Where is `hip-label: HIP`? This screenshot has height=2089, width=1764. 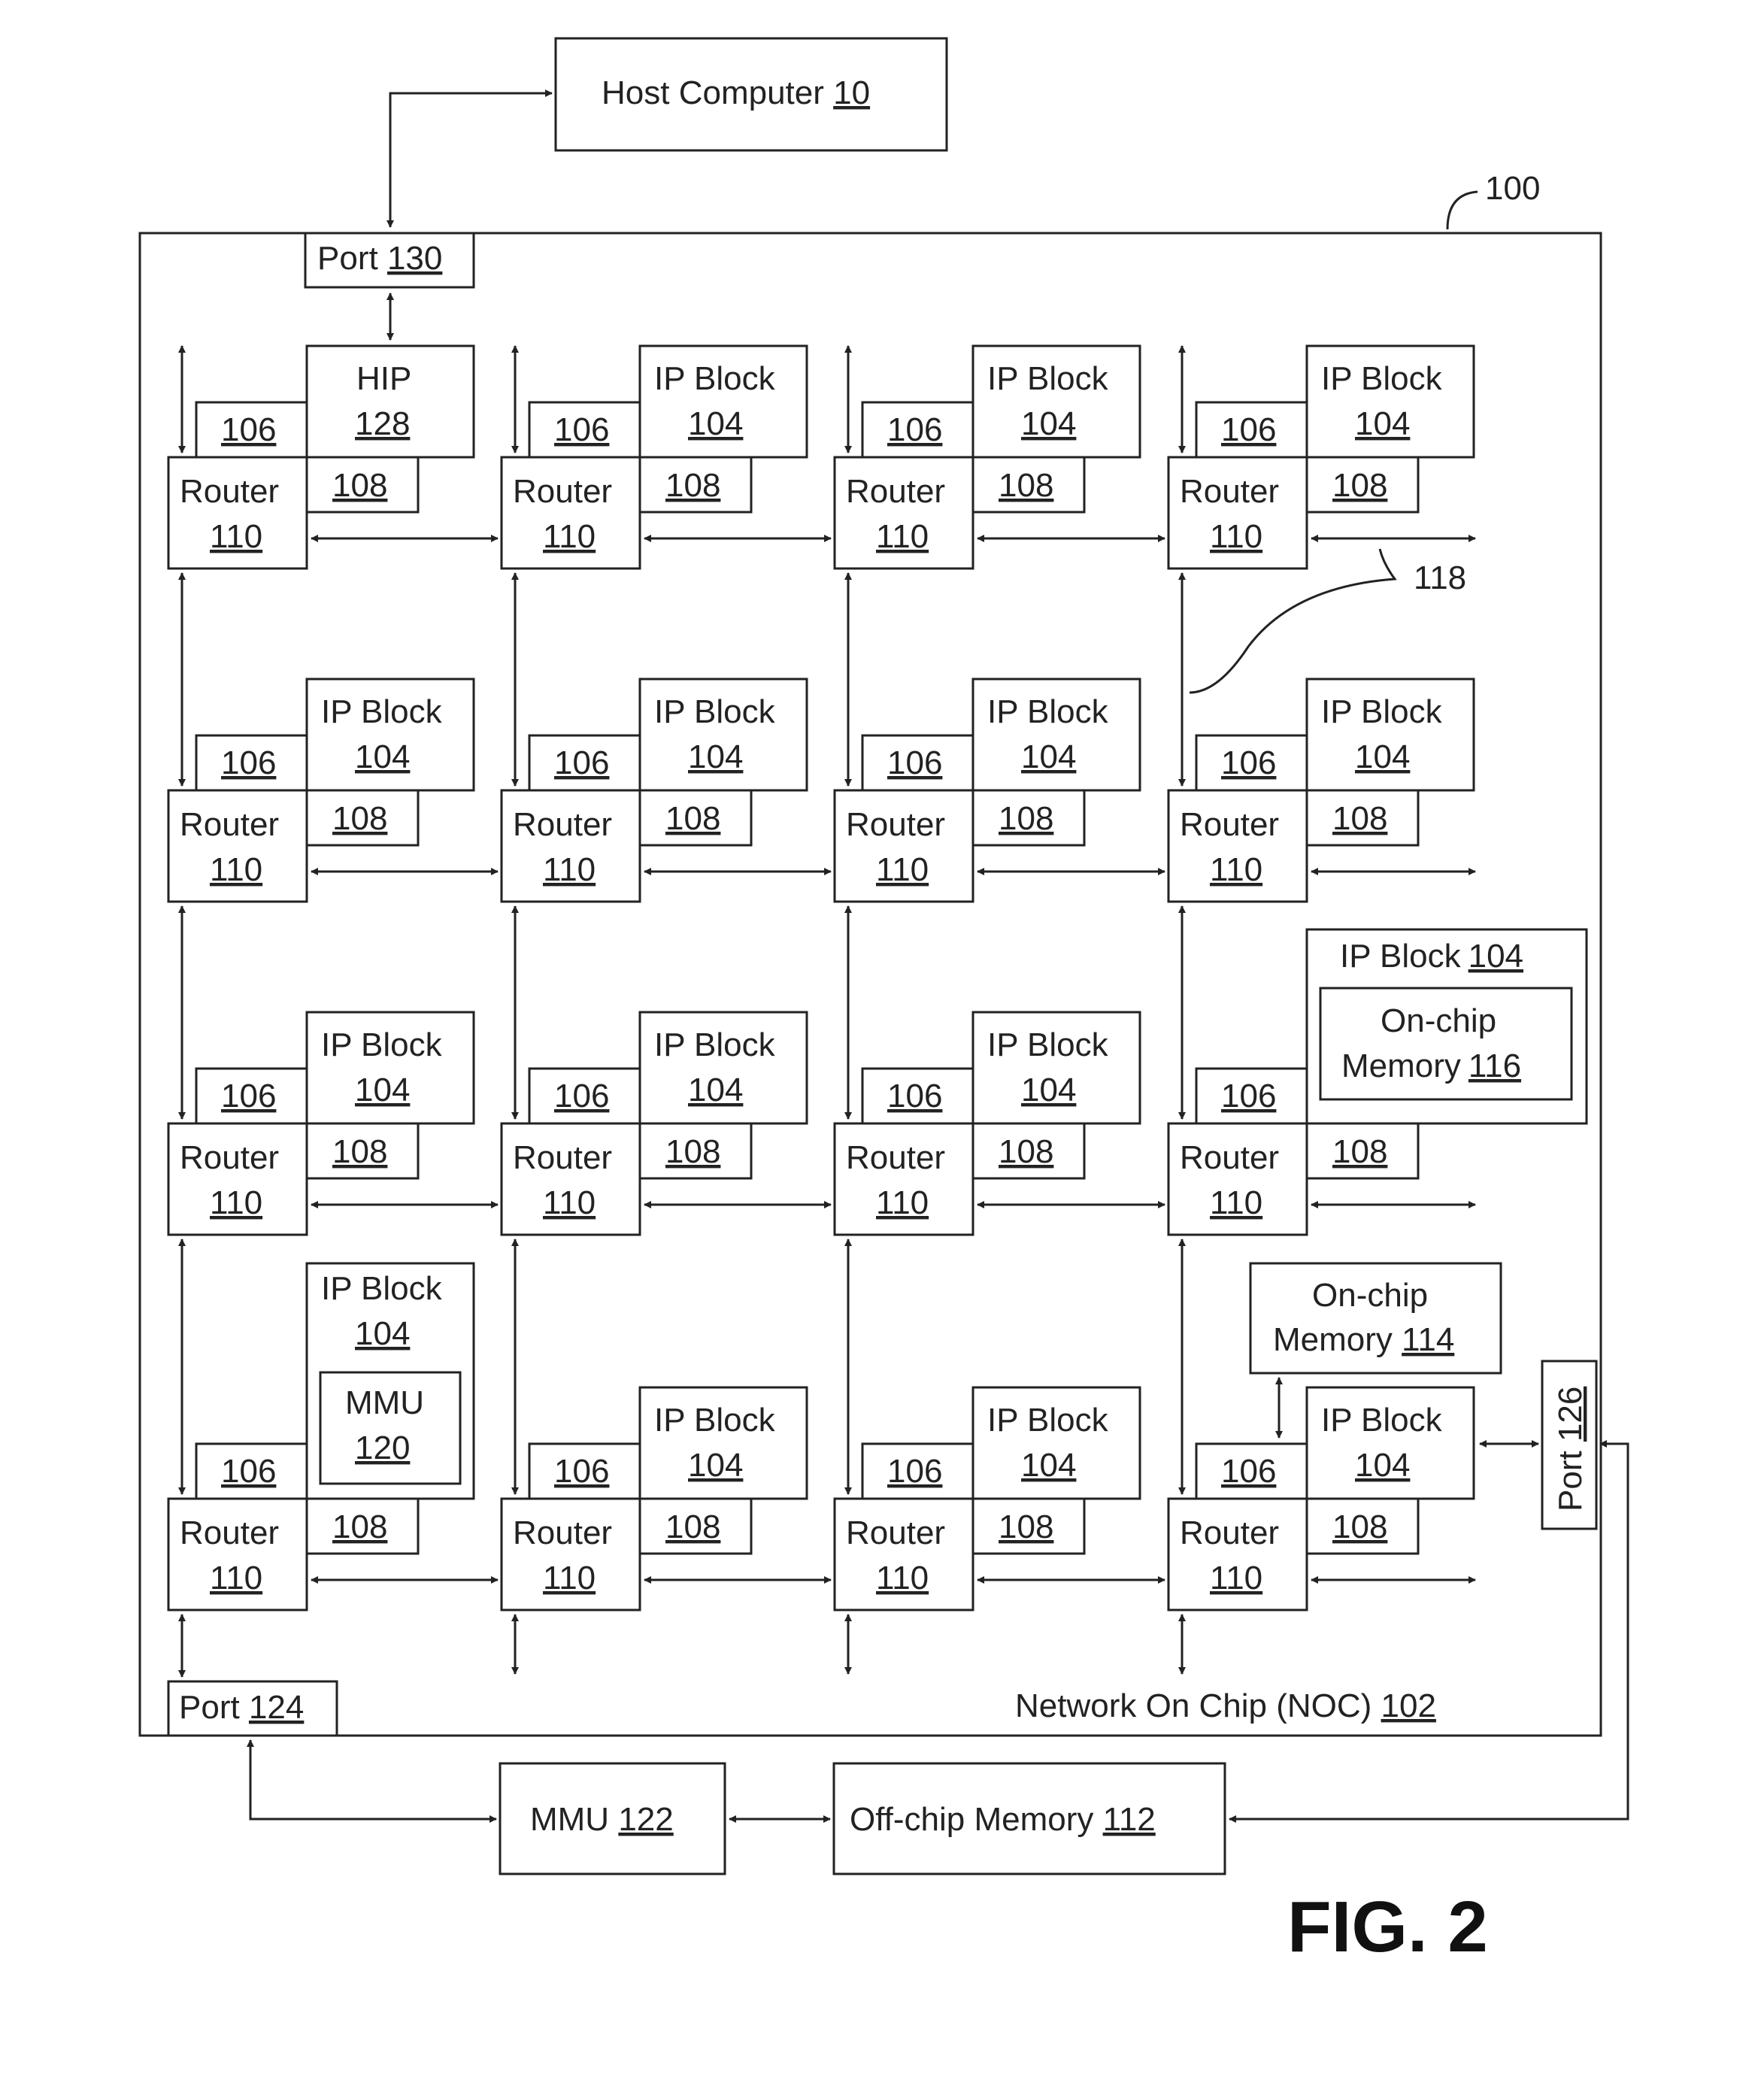
hip-label: HIP is located at coordinates (383, 378).